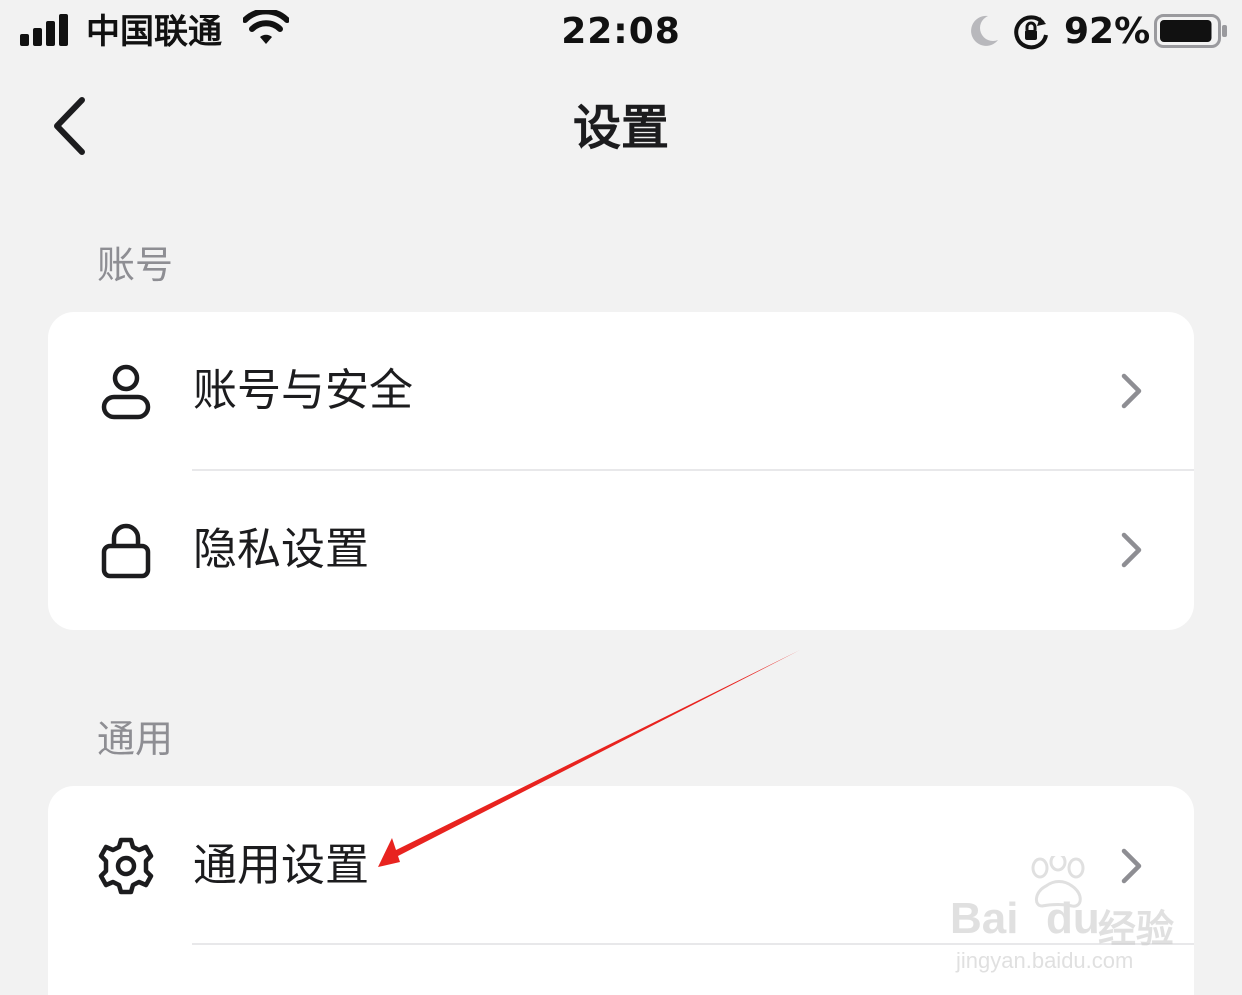 The image size is (1242, 995). What do you see at coordinates (1045, 960) in the screenshot?
I see `watermark-url: jingyan.baidu.com` at bounding box center [1045, 960].